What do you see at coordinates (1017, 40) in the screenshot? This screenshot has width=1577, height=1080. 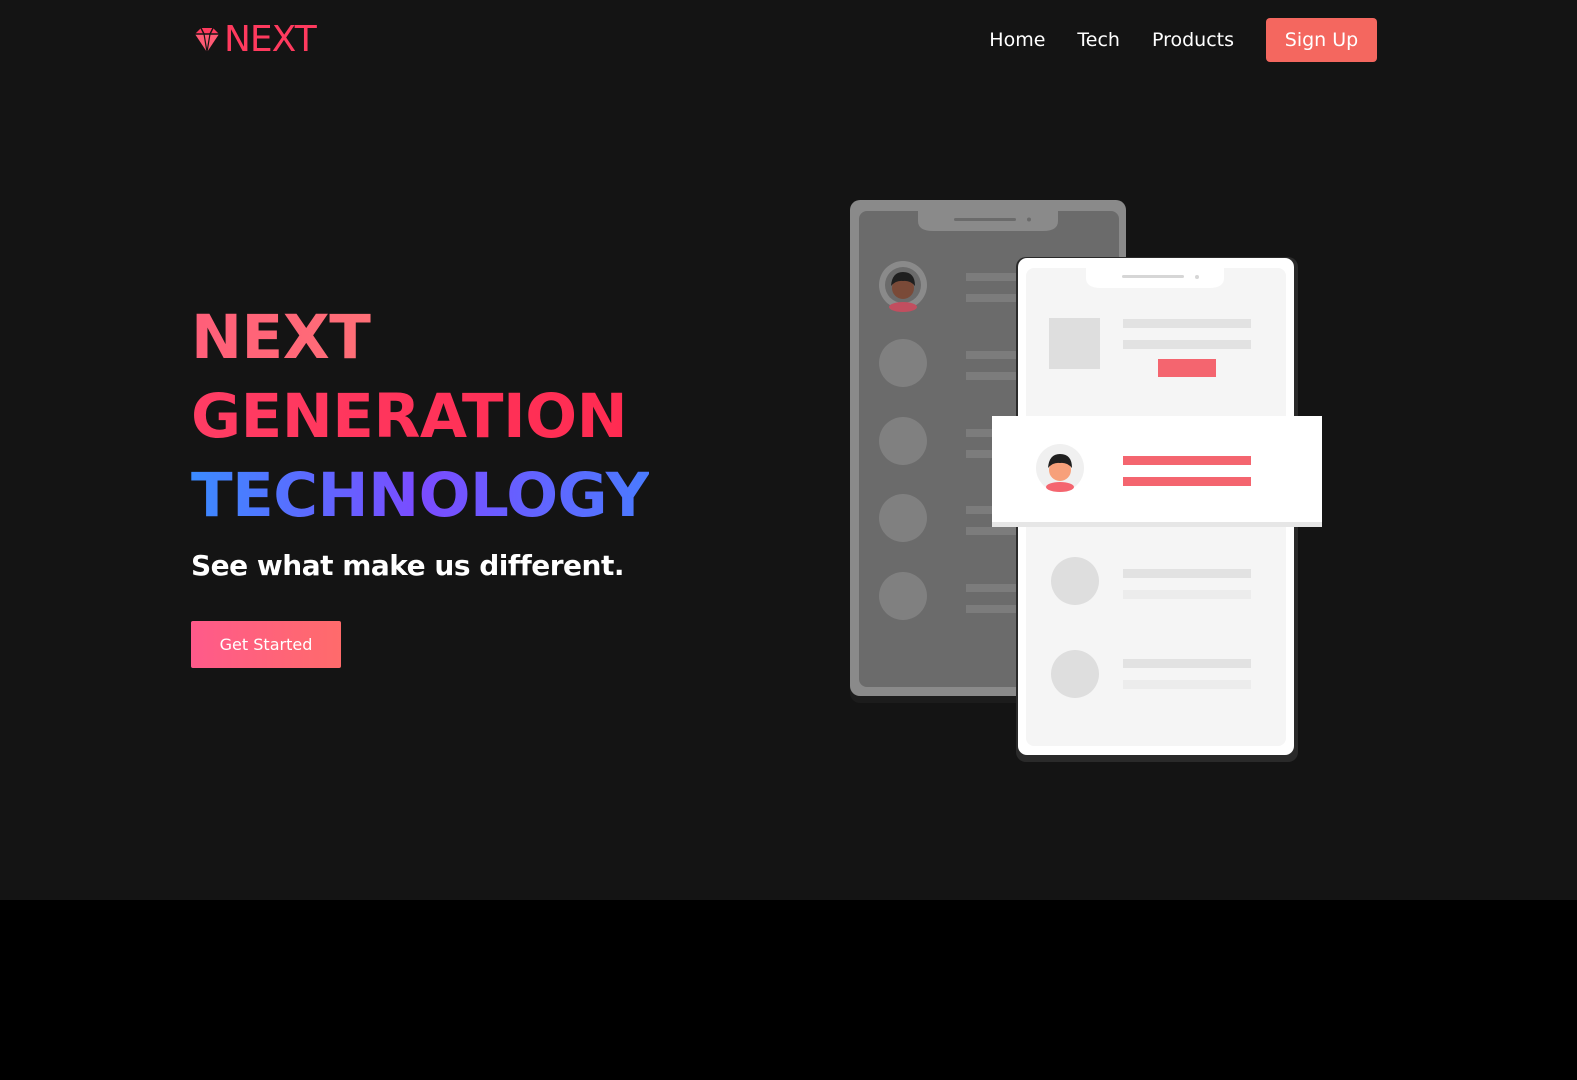 I see `nav-link-home: Home` at bounding box center [1017, 40].